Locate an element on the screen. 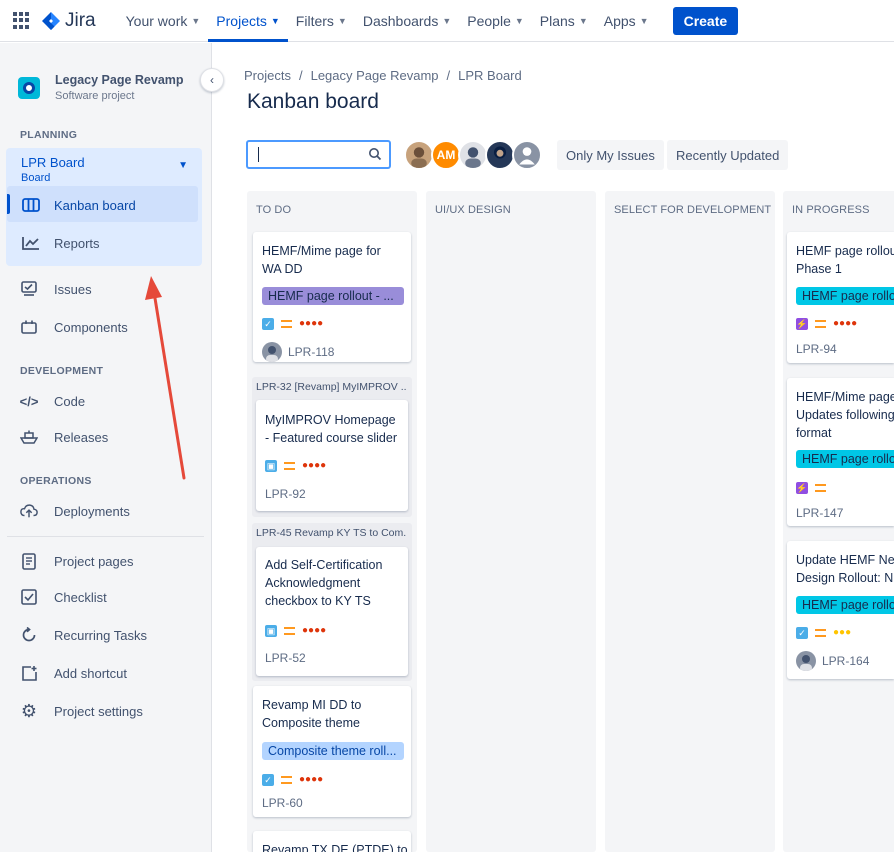 The width and height of the screenshot is (894, 852). avatar-initials: AM is located at coordinates (446, 155).